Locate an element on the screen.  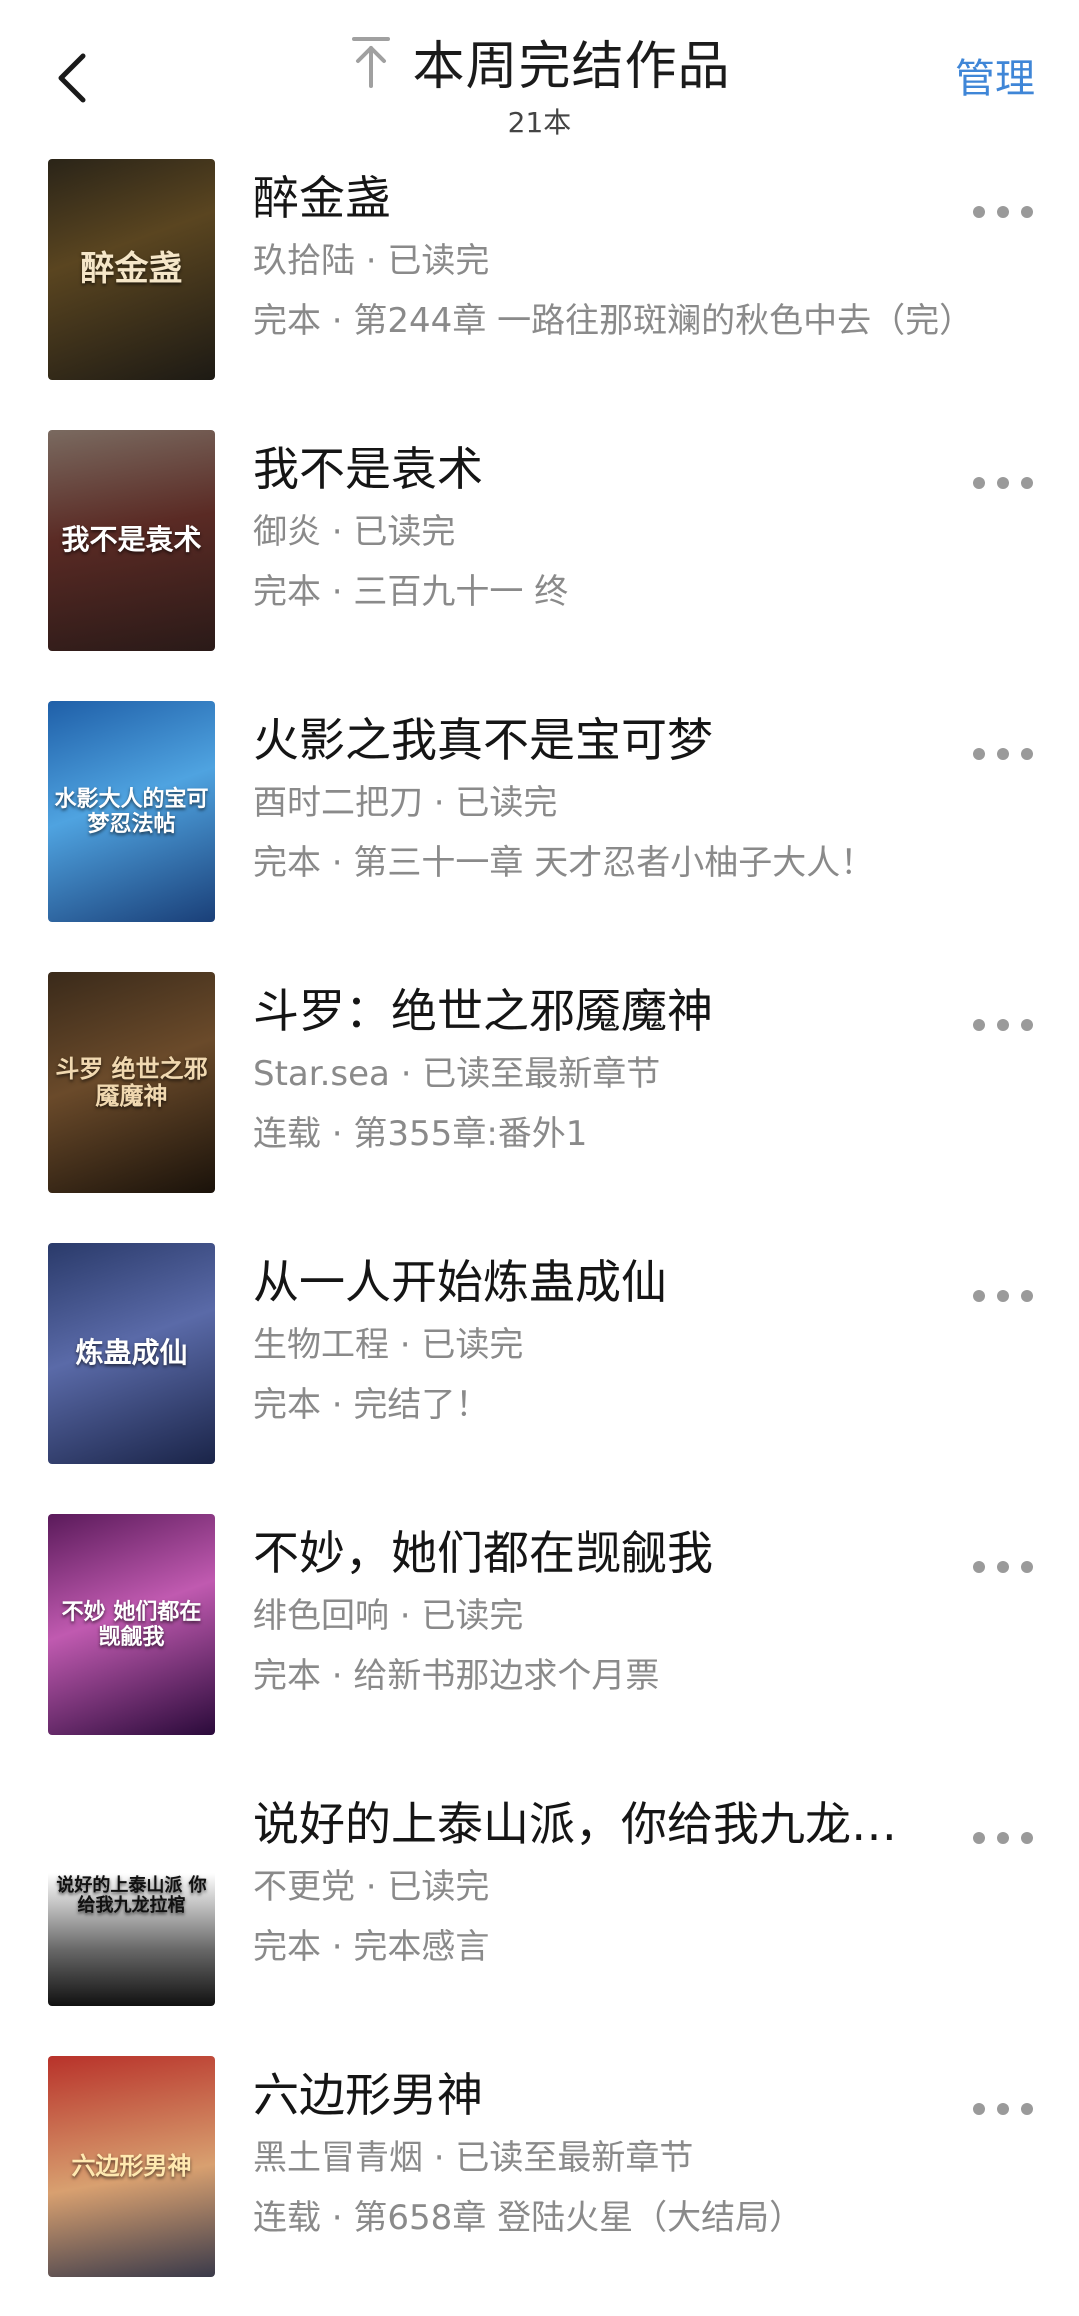
book-latest-chapter: 完本 · 三百九十一 终 is located at coordinates (411, 592).